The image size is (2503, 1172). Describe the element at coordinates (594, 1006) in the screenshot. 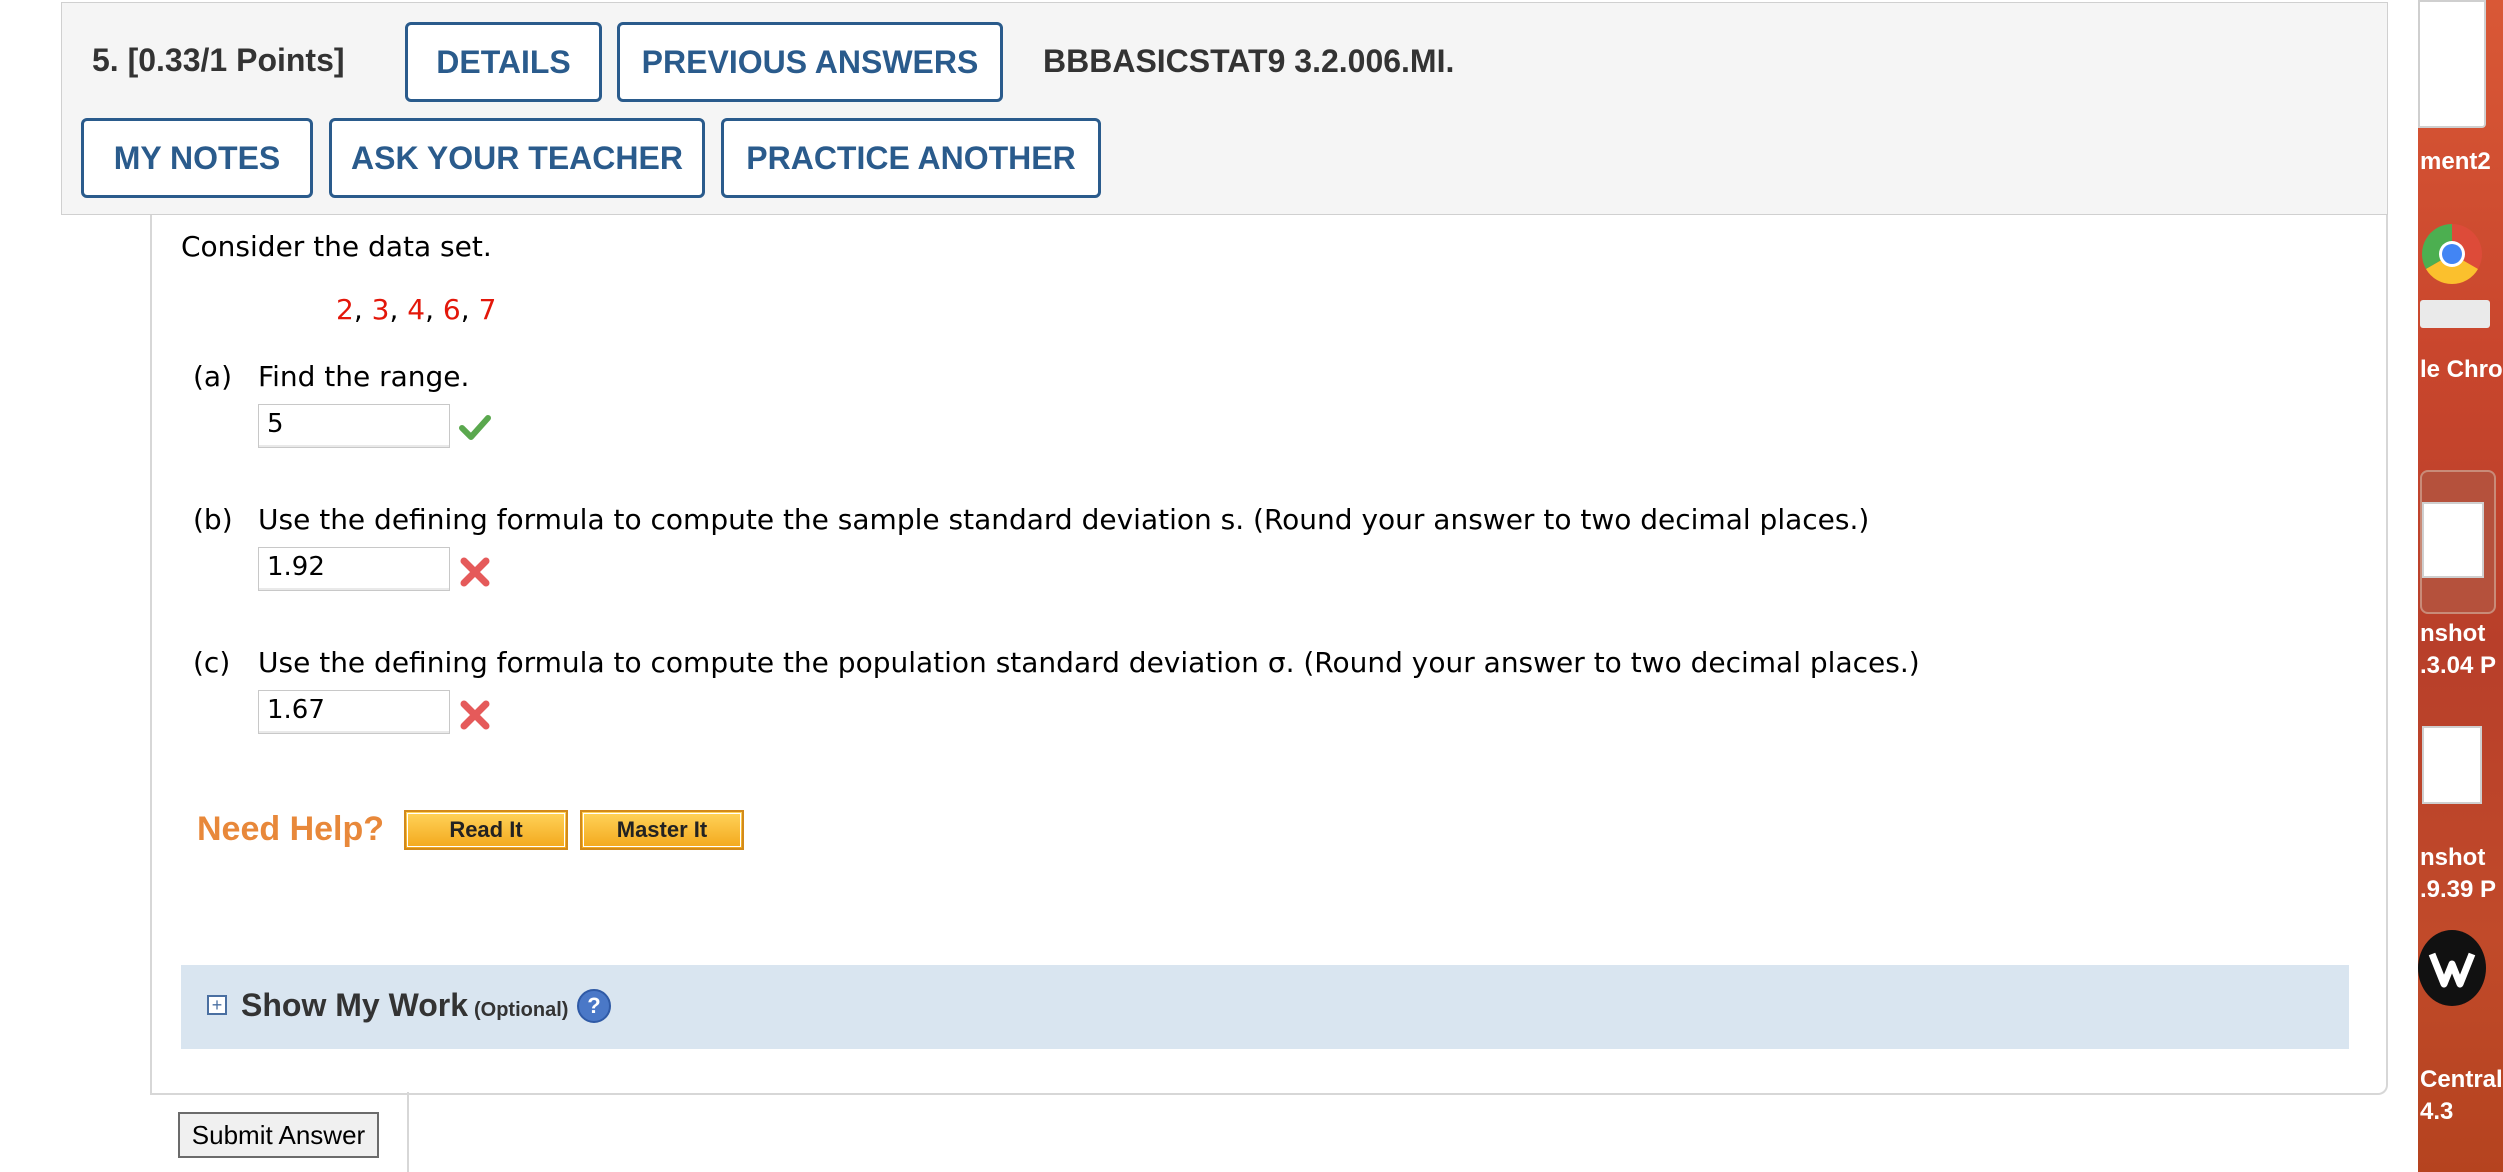

I see `help-icon: ?` at that location.